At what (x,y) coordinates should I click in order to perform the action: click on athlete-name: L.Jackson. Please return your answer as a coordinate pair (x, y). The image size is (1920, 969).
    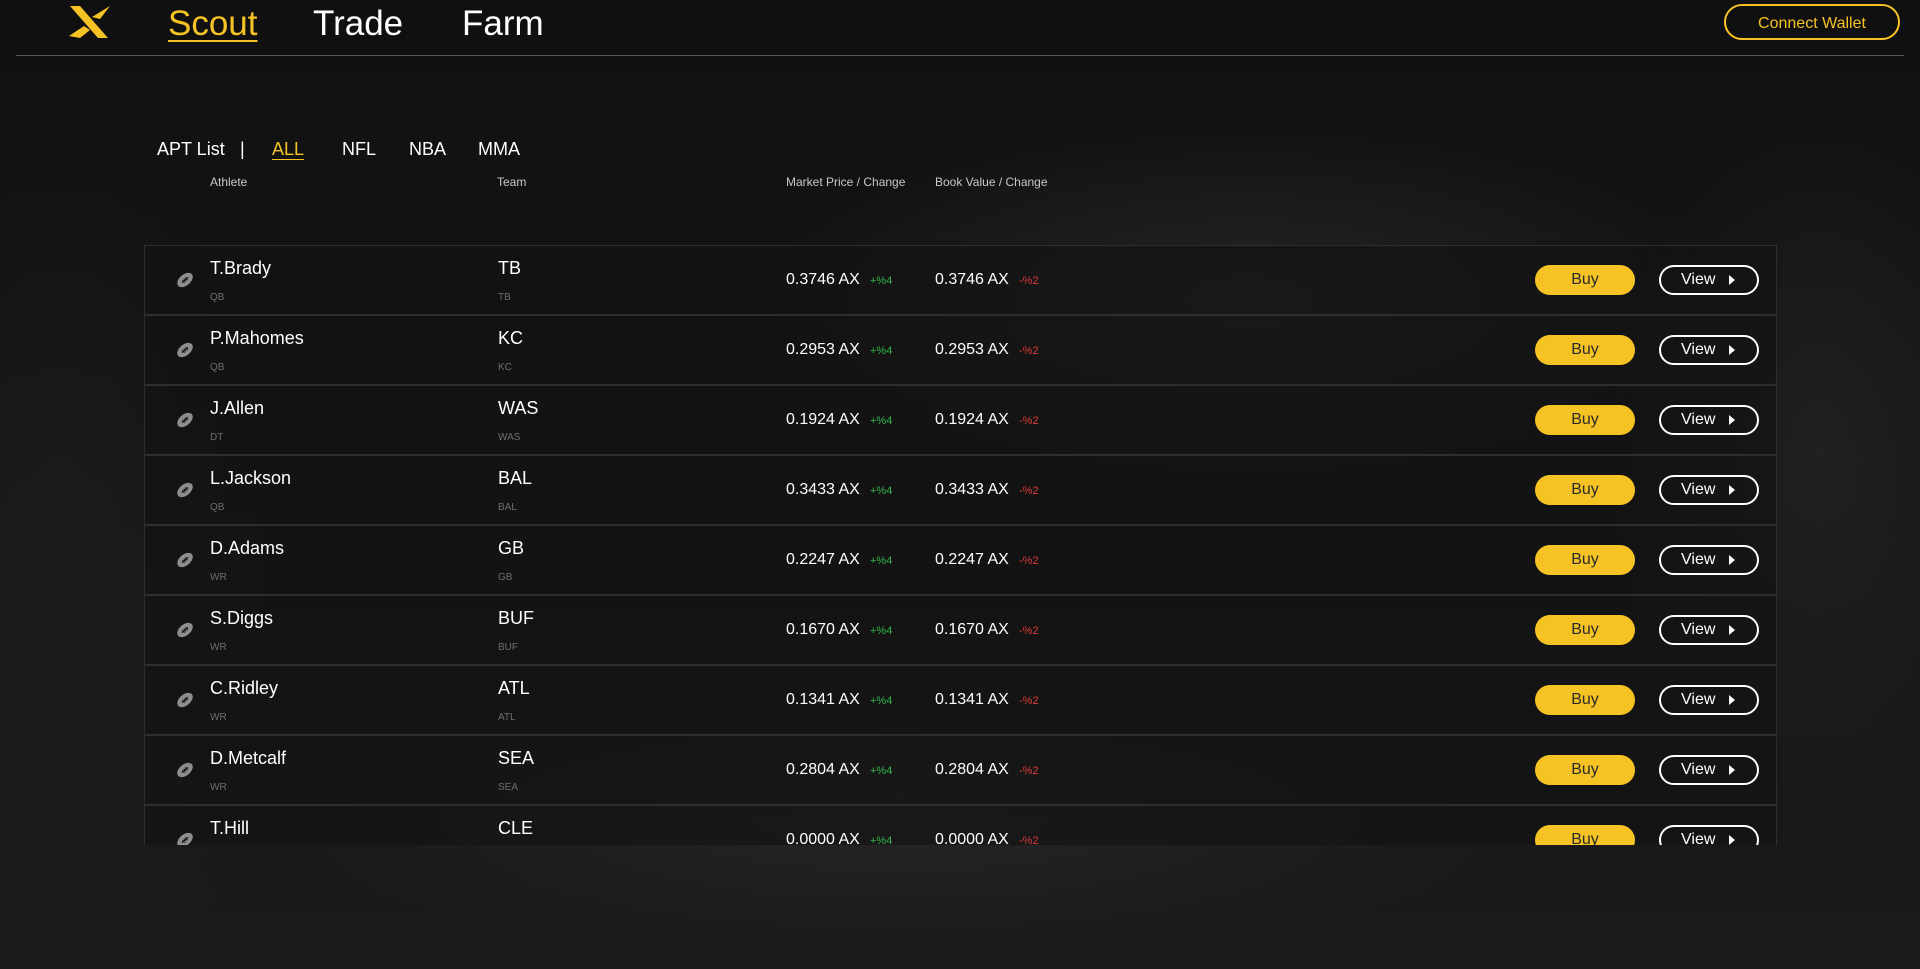
    Looking at the image, I should click on (250, 478).